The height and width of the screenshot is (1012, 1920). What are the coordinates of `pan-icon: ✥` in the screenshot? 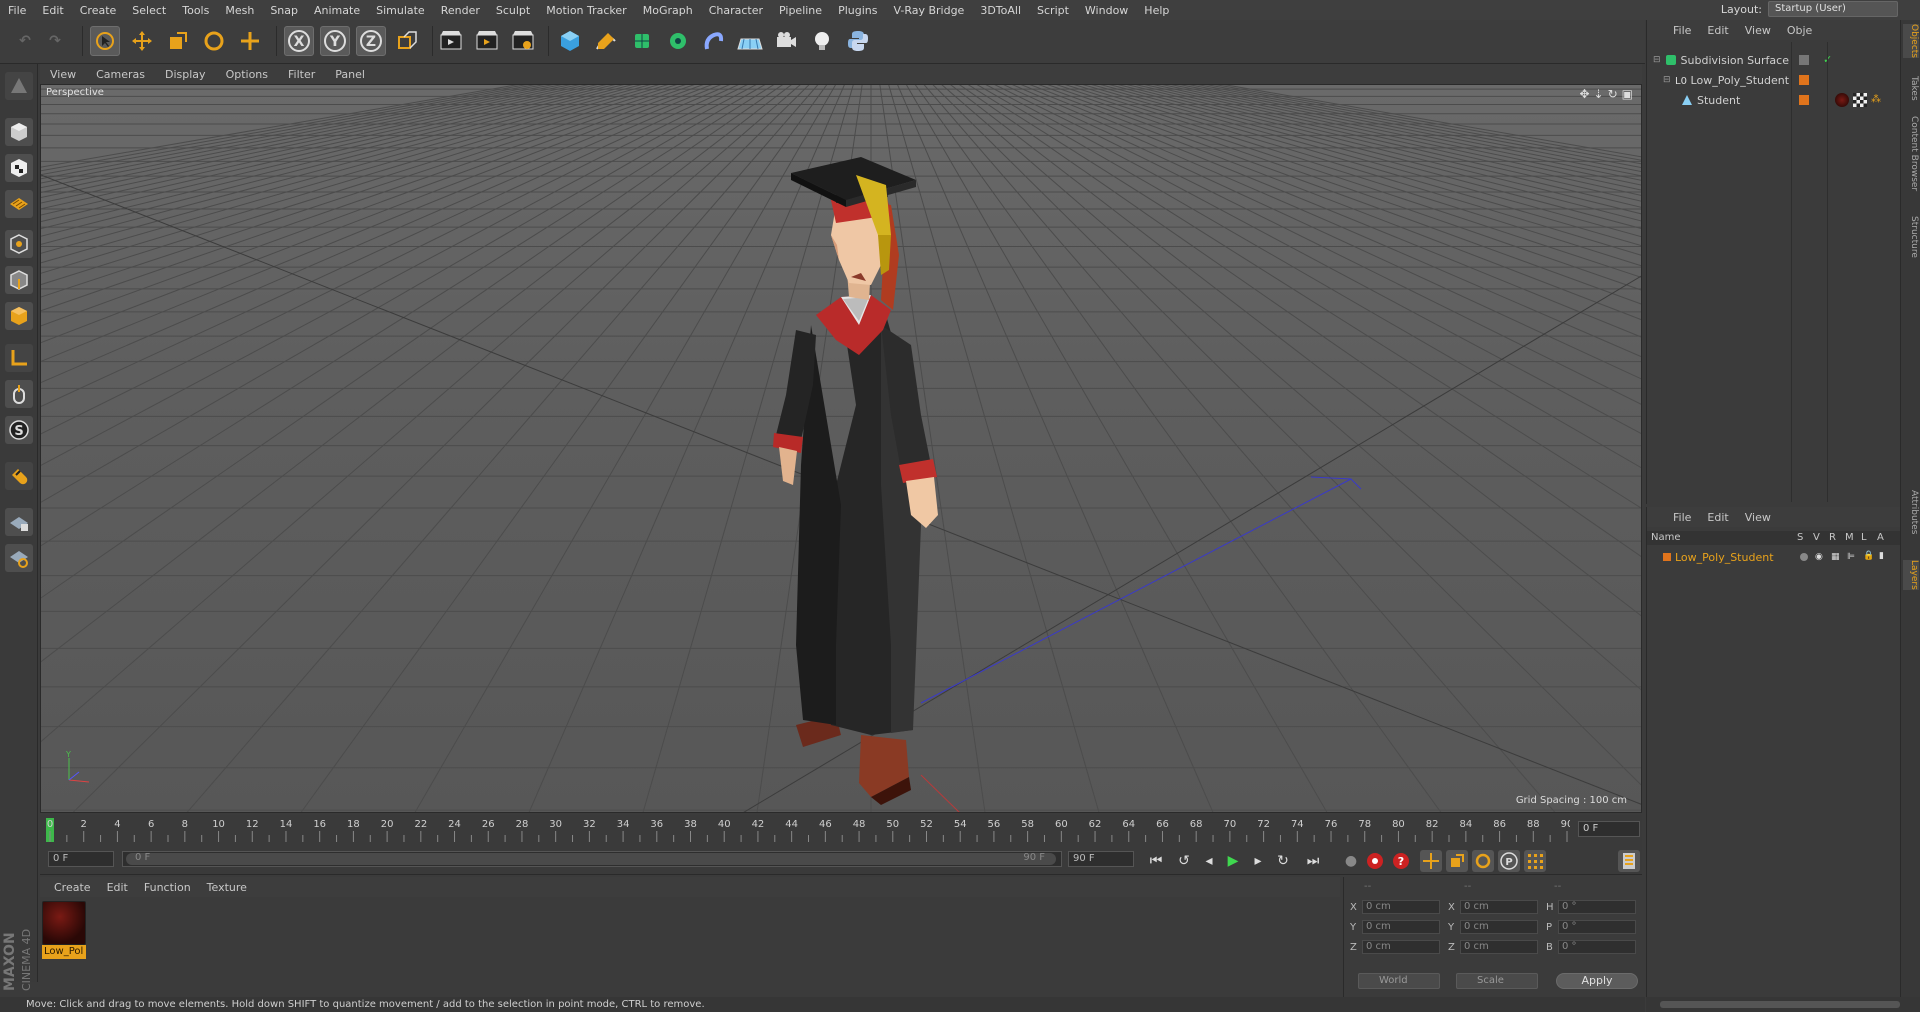 It's located at (1584, 94).